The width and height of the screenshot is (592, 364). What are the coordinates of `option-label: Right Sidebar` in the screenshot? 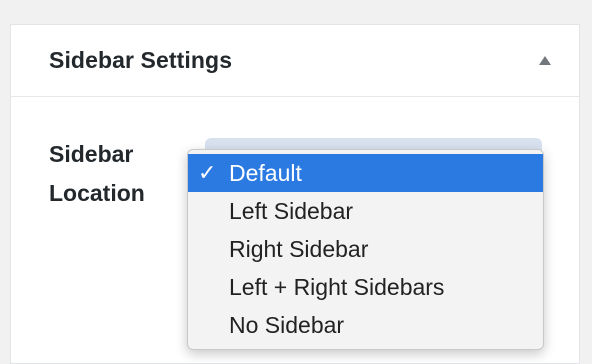 It's located at (299, 249).